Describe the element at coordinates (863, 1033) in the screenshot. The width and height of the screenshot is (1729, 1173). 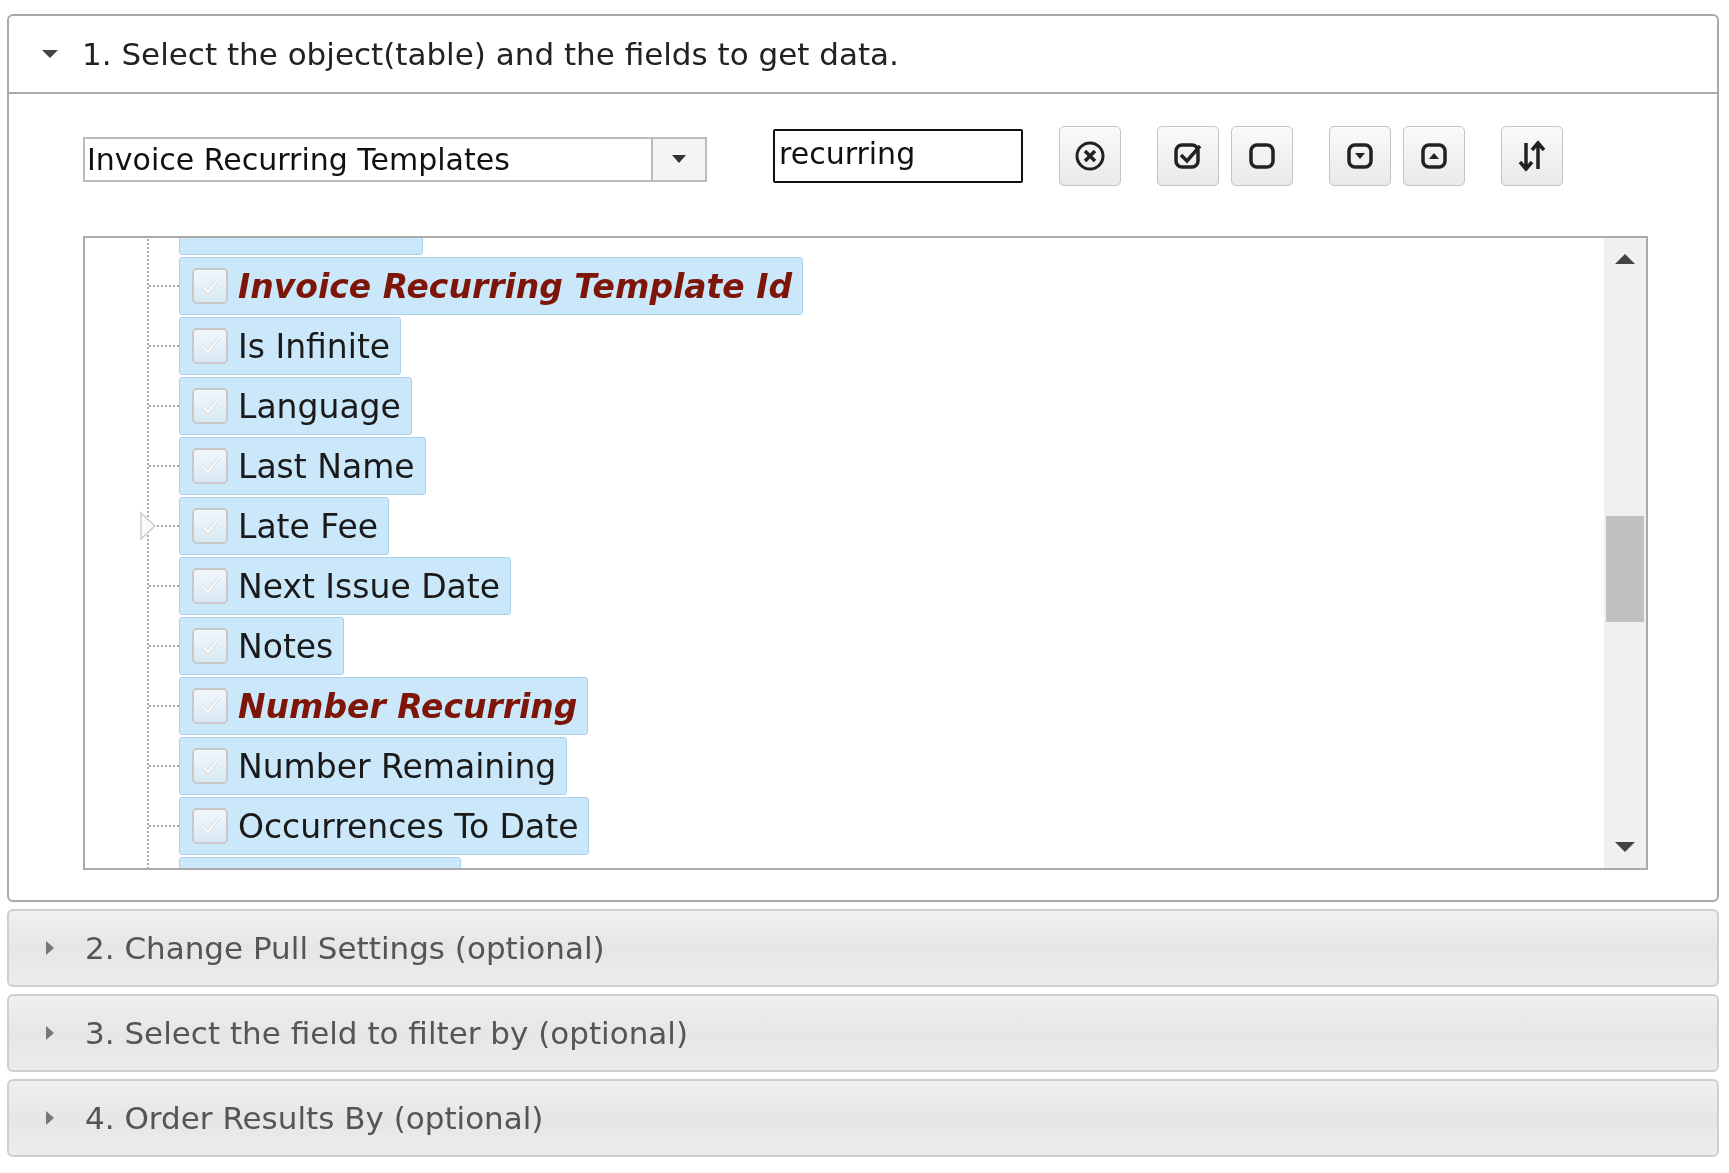
I see `section-header: 3. Select the field to filter by (optional)` at that location.